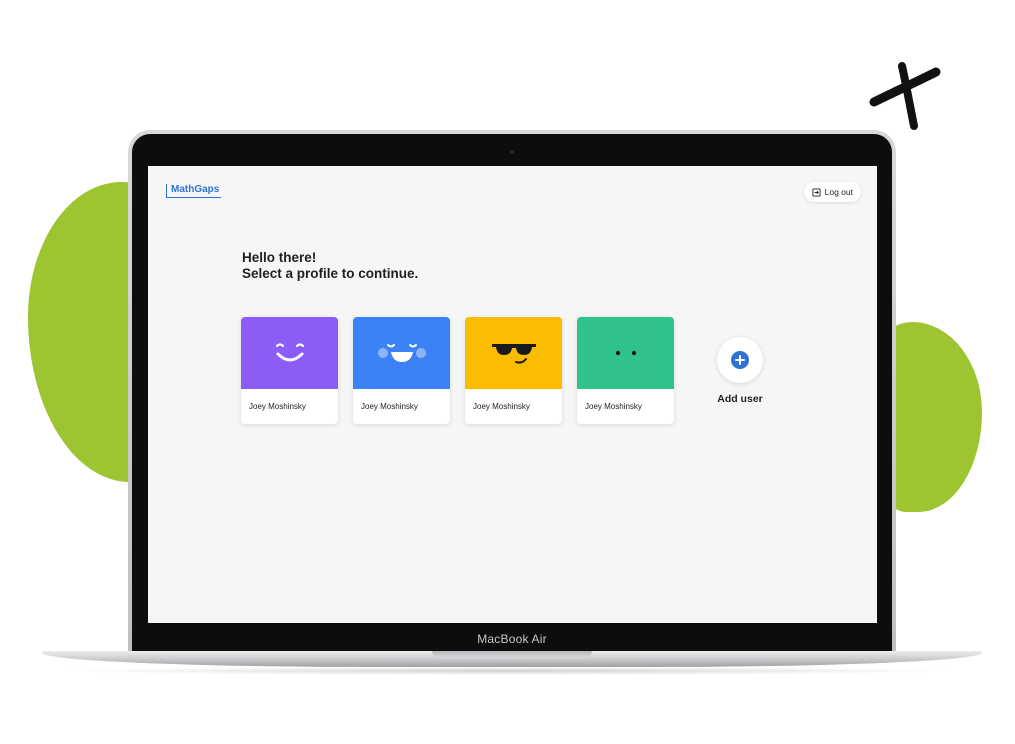  Describe the element at coordinates (512, 654) in the screenshot. I see `laptop-notch` at that location.